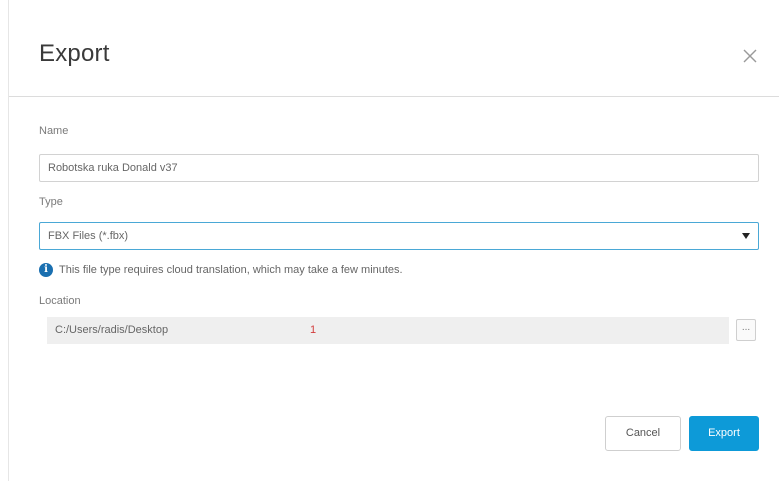 This screenshot has width=779, height=481. What do you see at coordinates (88, 236) in the screenshot?
I see `type-selected-value: FBX Files (*.fbx)` at bounding box center [88, 236].